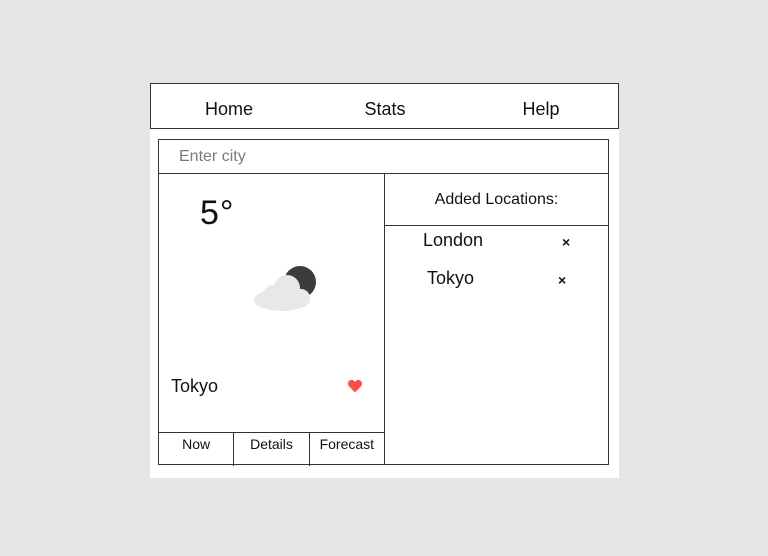 The width and height of the screenshot is (768, 556). Describe the element at coordinates (347, 449) in the screenshot. I see `tab-forecast: Forecast` at that location.